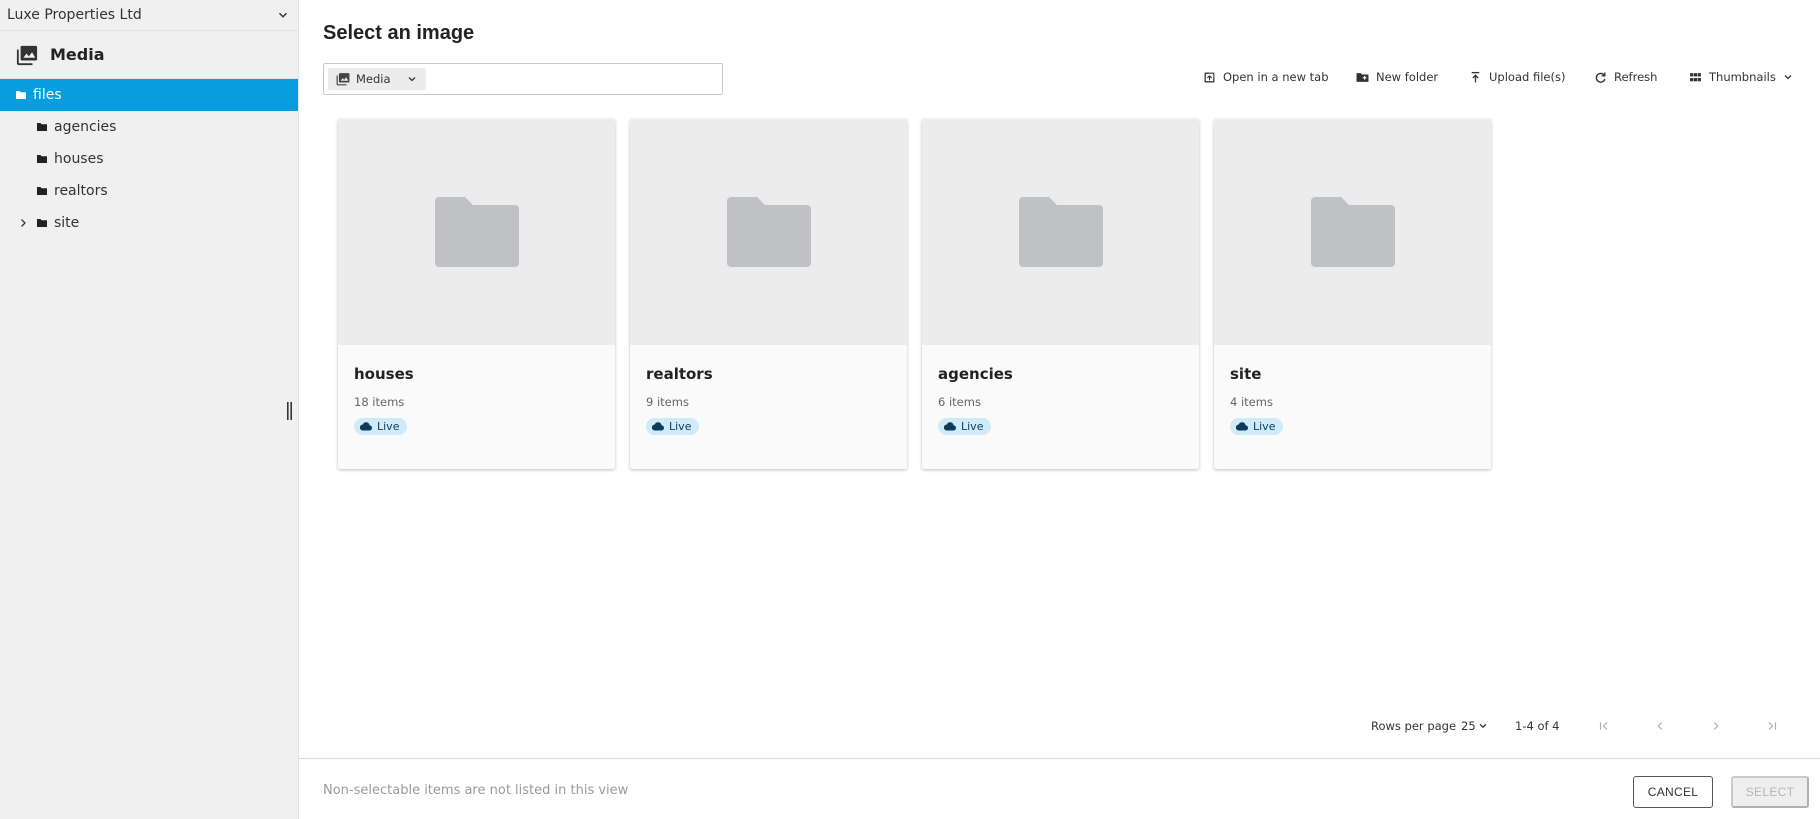 The image size is (1820, 819). I want to click on first-page-button, so click(1604, 726).